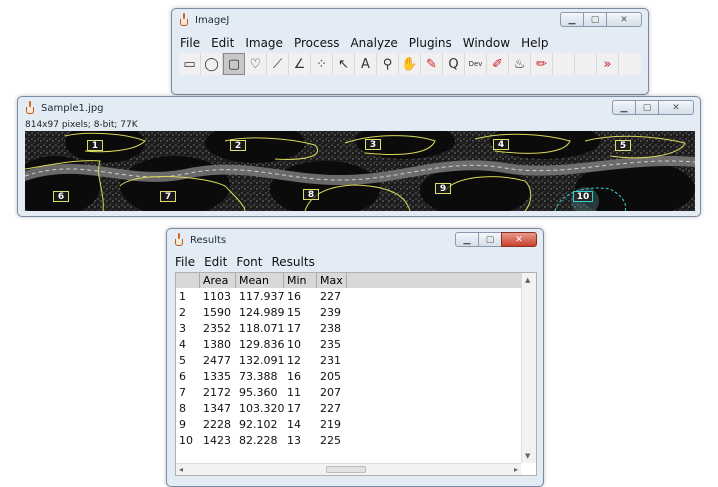  I want to click on menu-analyze: Analyze, so click(373, 43).